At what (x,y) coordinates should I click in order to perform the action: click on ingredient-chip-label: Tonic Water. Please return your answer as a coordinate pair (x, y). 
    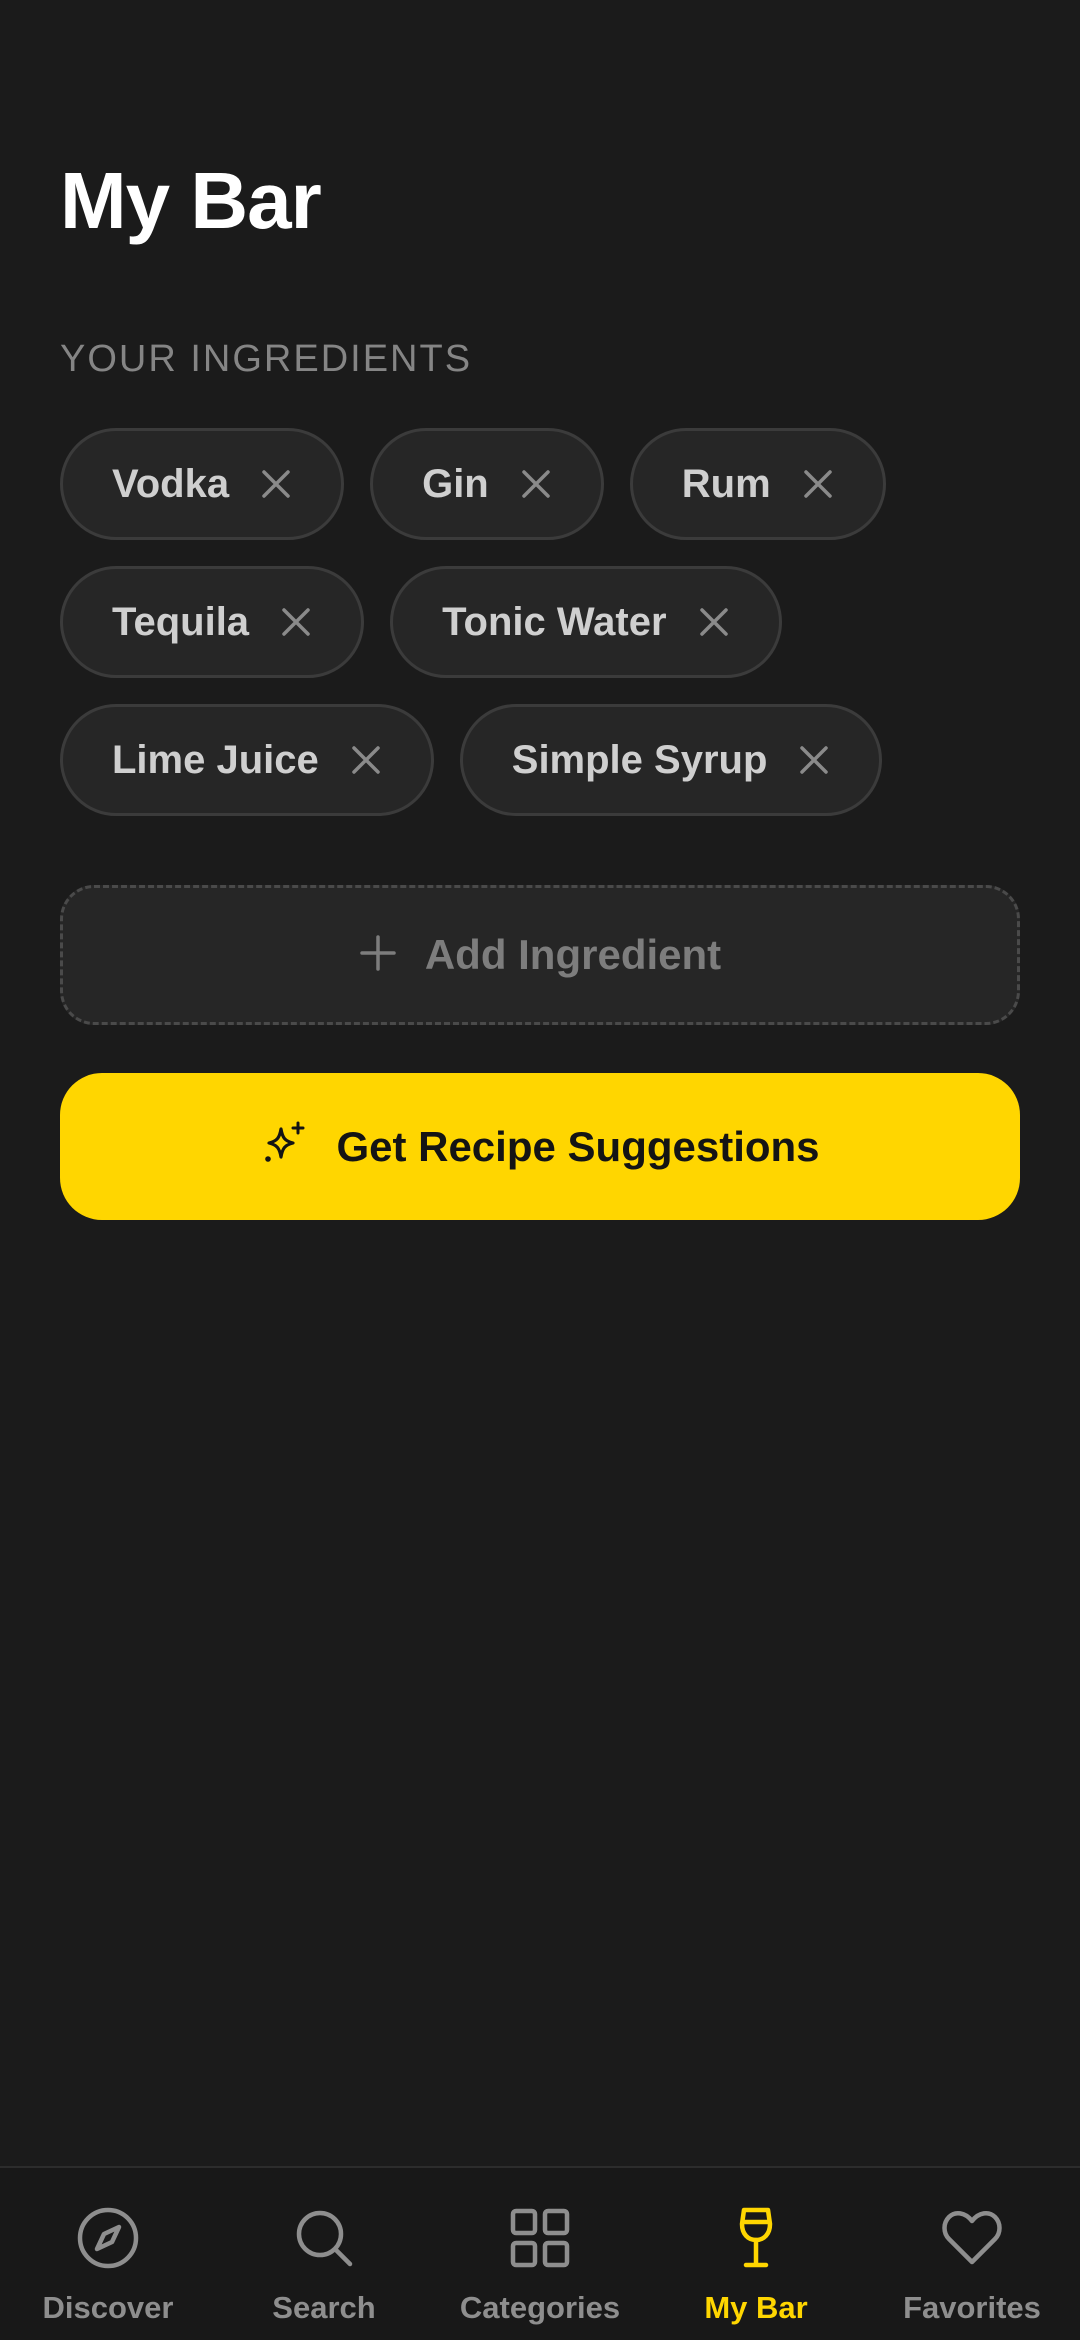
    Looking at the image, I should click on (554, 621).